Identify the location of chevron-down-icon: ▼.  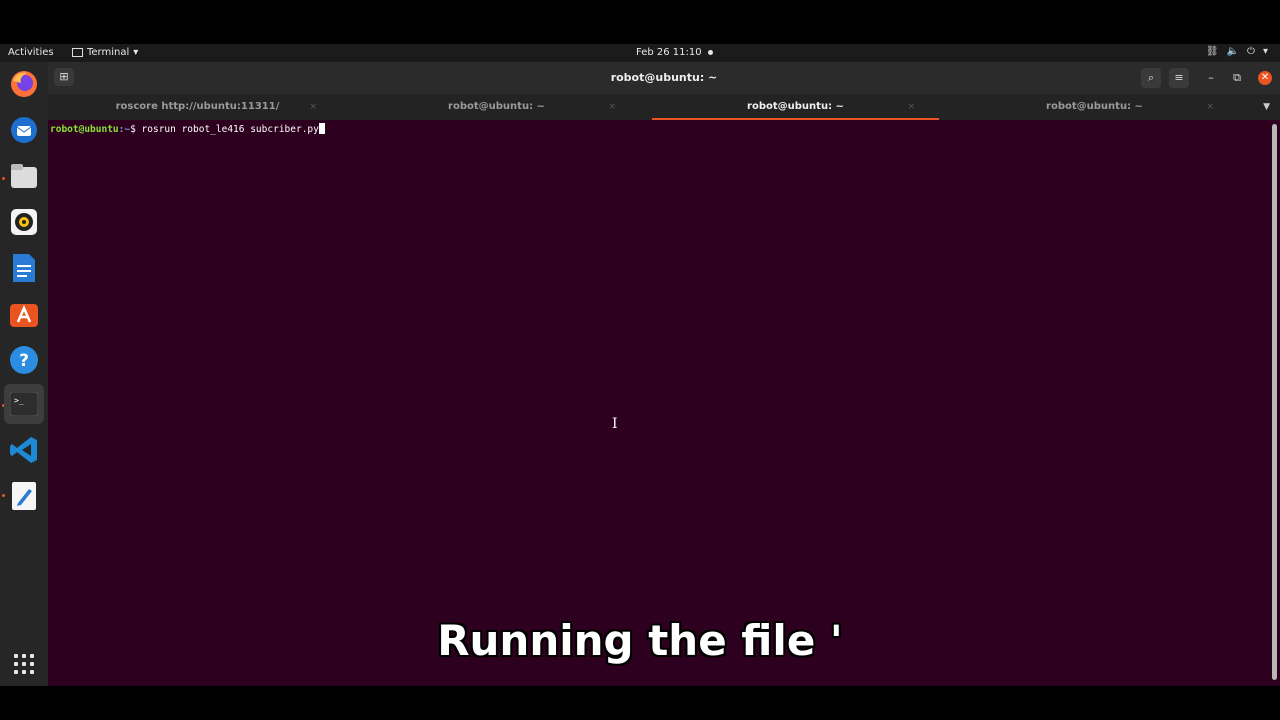
(1266, 107).